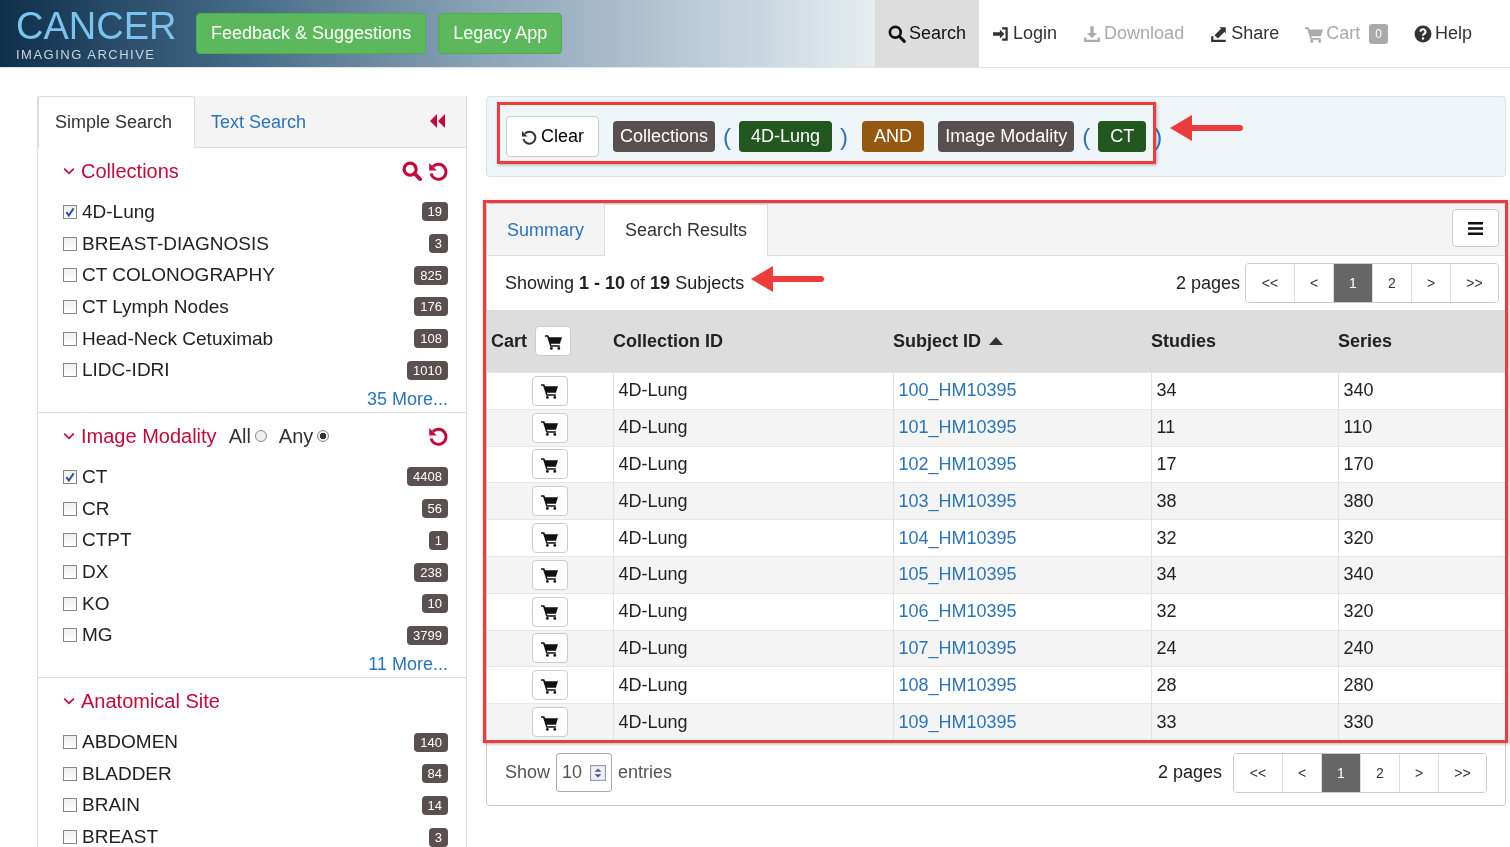  I want to click on tab: Text Search, so click(262, 122).